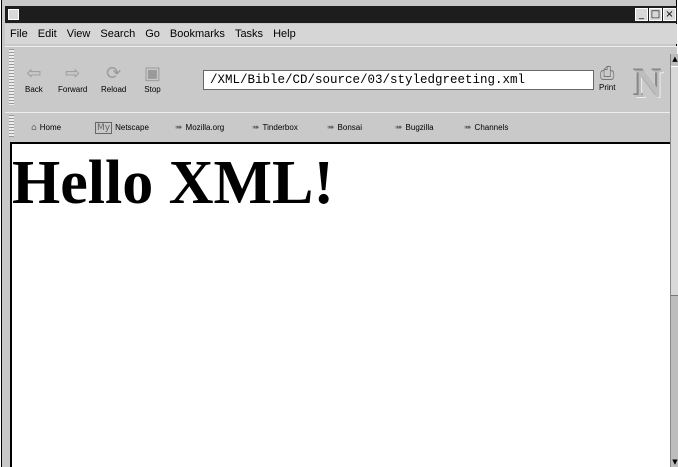 The width and height of the screenshot is (678, 467). What do you see at coordinates (674, 181) in the screenshot?
I see `scroll-thumb` at bounding box center [674, 181].